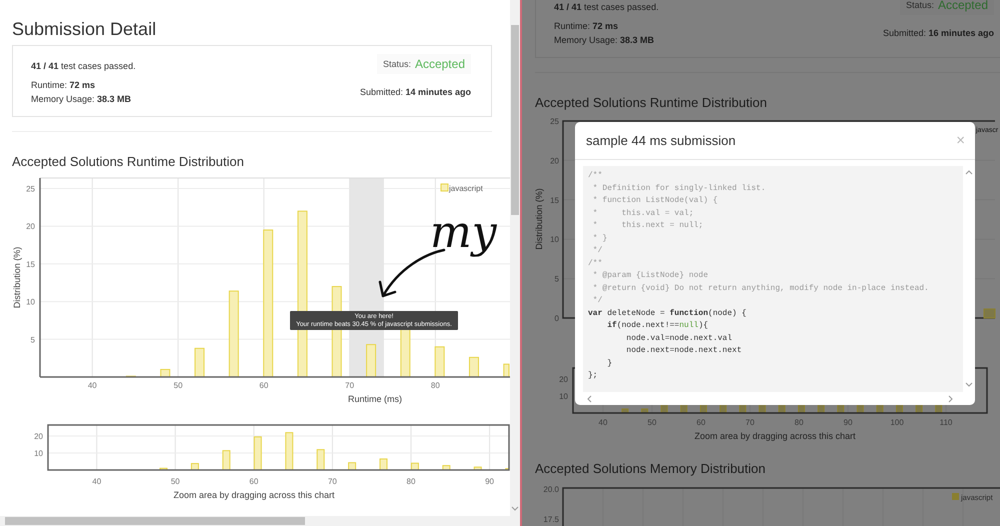 The height and width of the screenshot is (526, 1000). What do you see at coordinates (679, 188) in the screenshot?
I see `code-line: * Definition for singly-linked list.` at bounding box center [679, 188].